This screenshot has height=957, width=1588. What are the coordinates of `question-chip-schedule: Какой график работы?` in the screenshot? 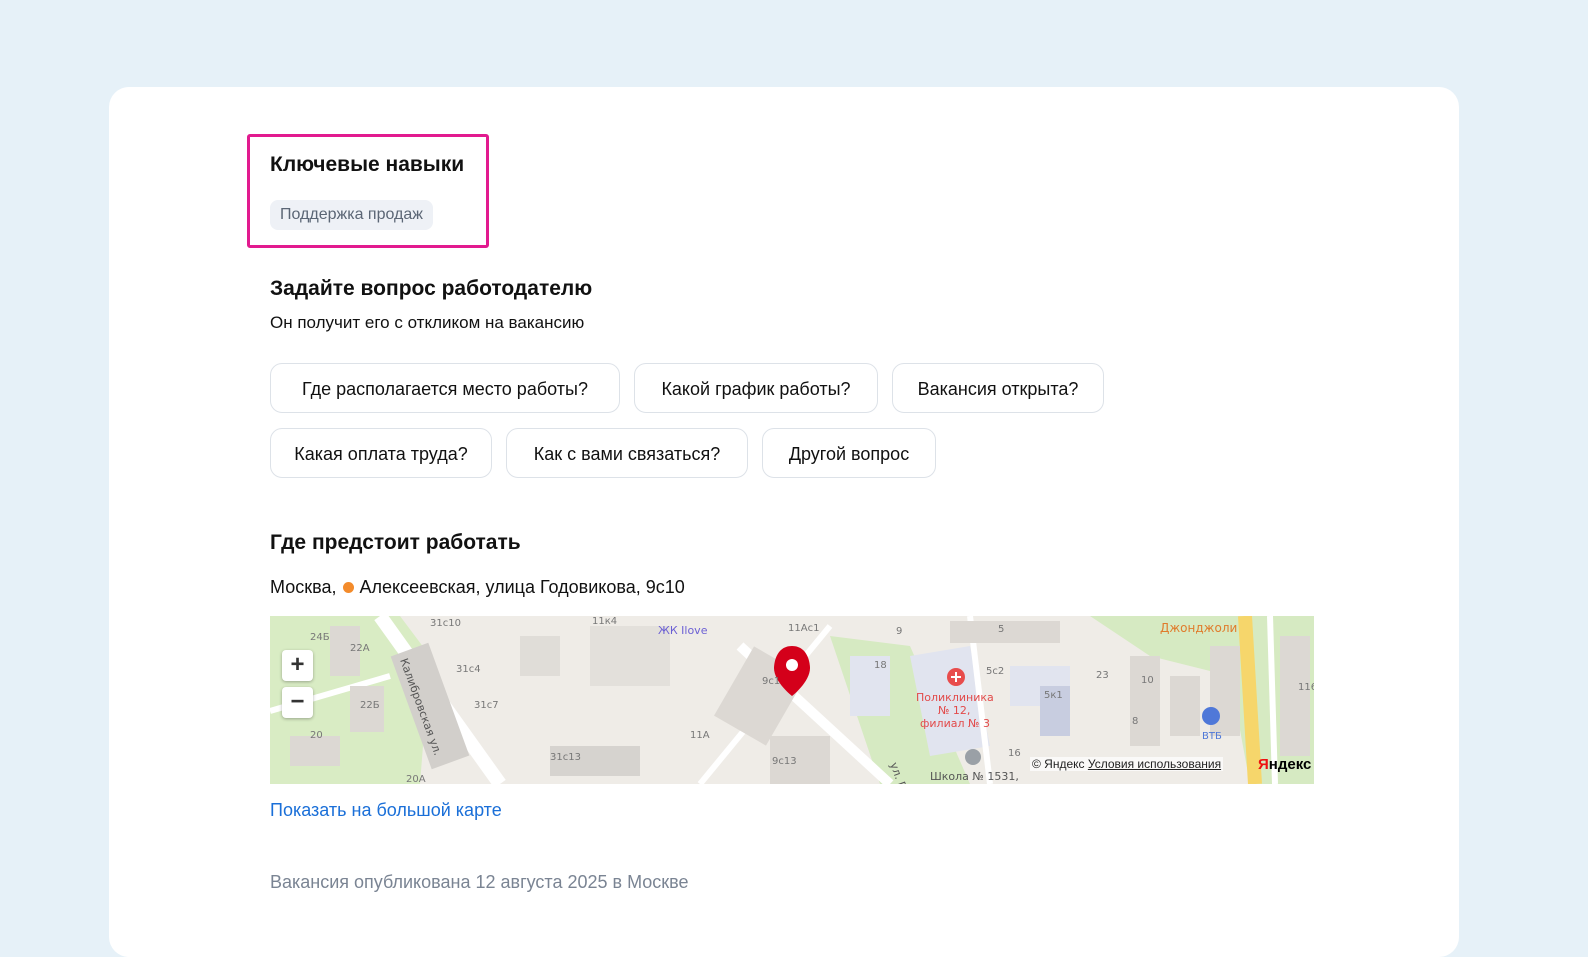 It's located at (756, 388).